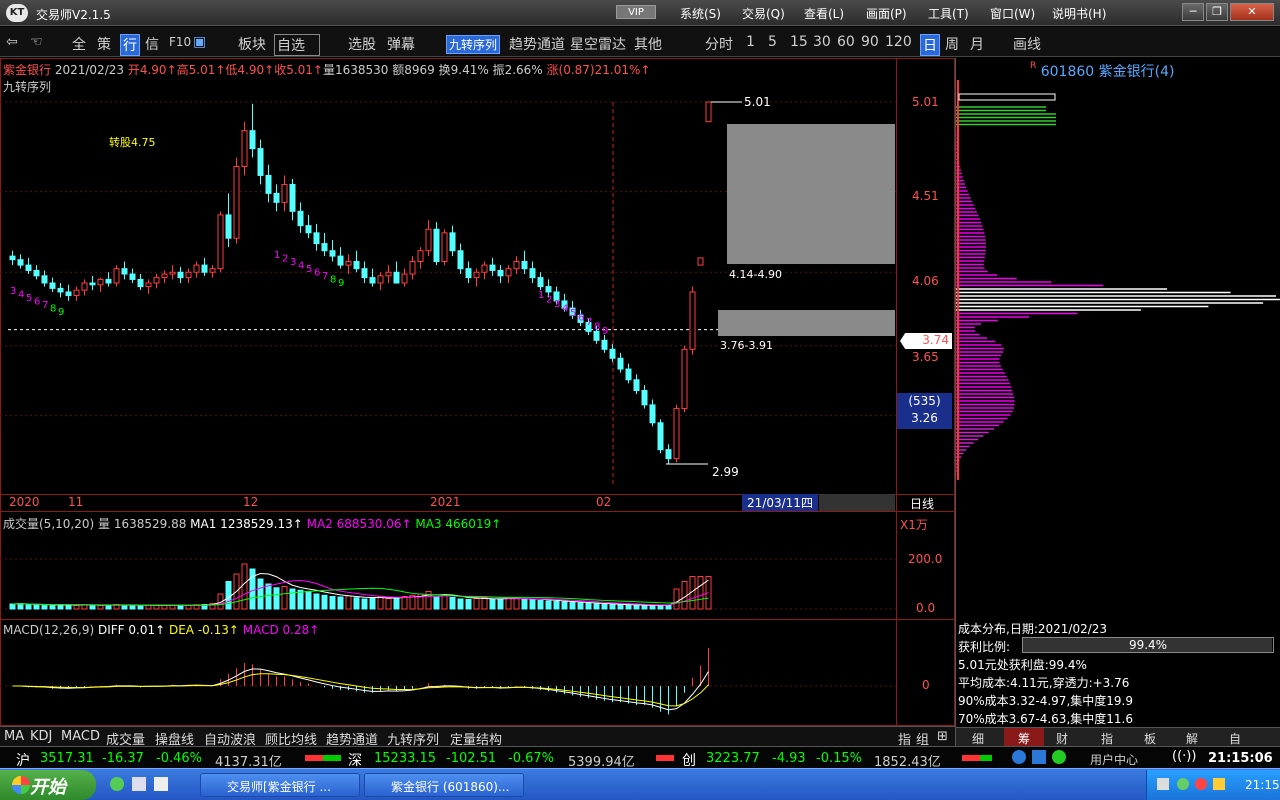 The height and width of the screenshot is (800, 1280). Describe the element at coordinates (152, 44) in the screenshot. I see `toolbar-info: 信` at that location.